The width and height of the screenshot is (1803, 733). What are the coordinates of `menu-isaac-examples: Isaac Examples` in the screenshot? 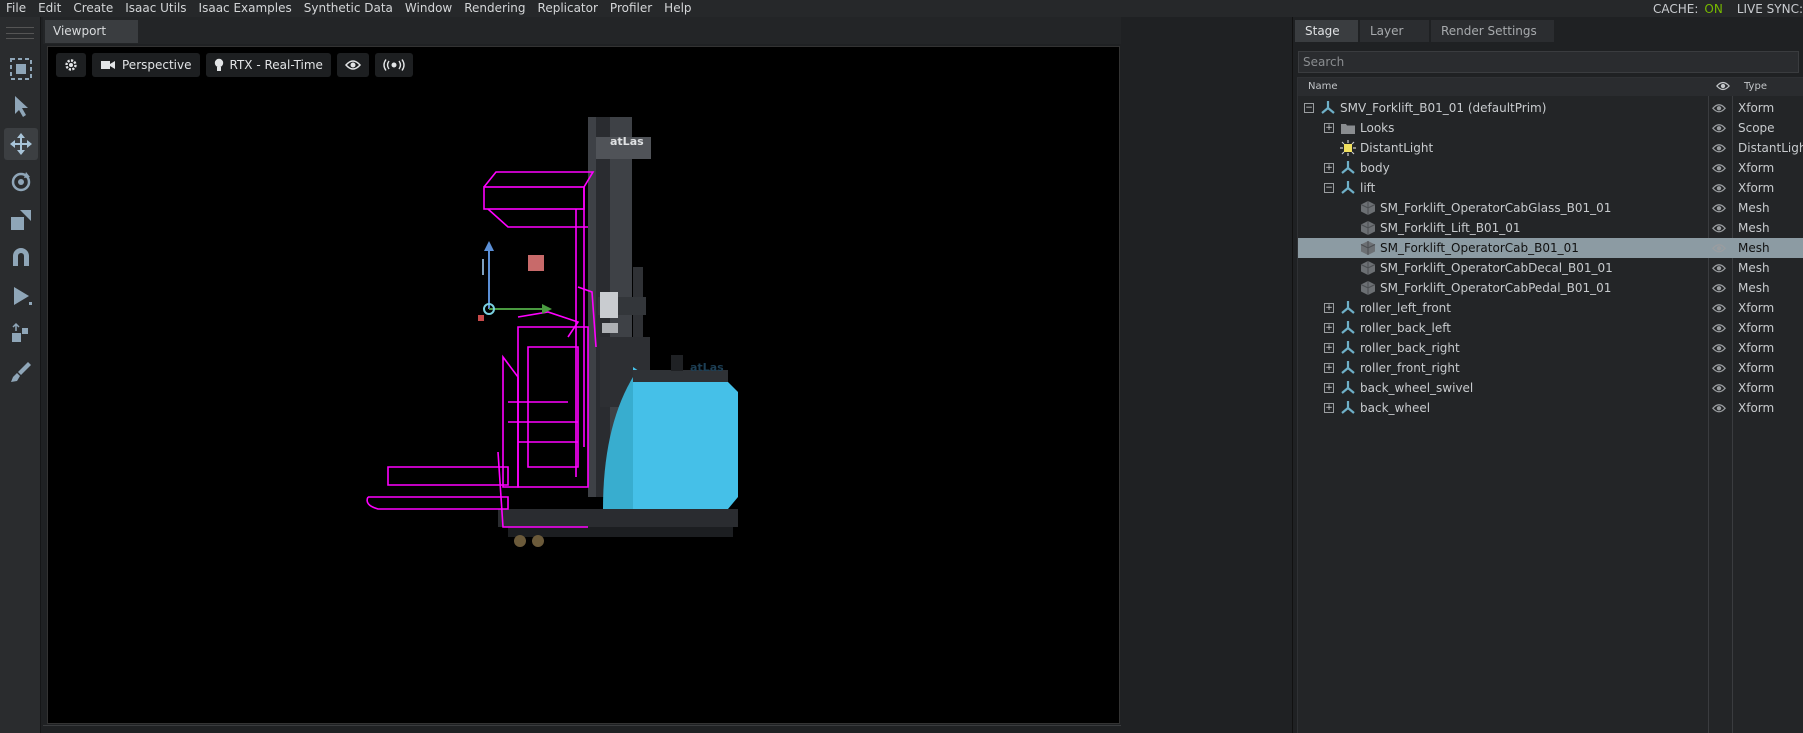 It's located at (245, 8).